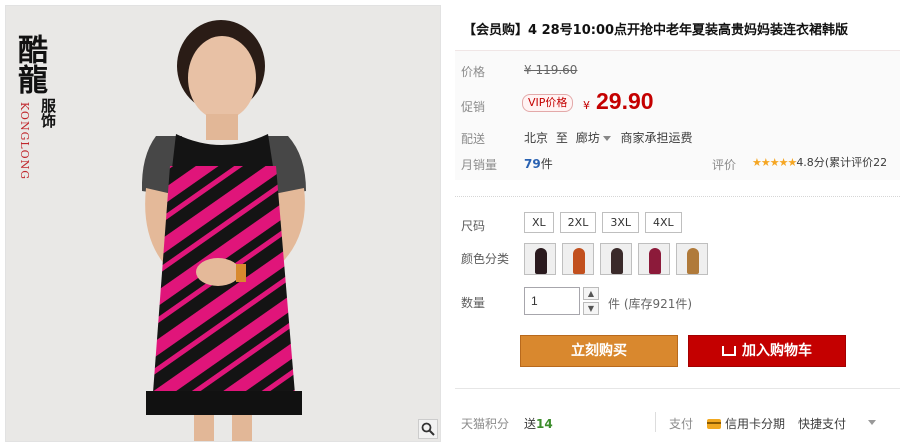 The width and height of the screenshot is (900, 448). What do you see at coordinates (544, 424) in the screenshot?
I see `points-value: 14` at bounding box center [544, 424].